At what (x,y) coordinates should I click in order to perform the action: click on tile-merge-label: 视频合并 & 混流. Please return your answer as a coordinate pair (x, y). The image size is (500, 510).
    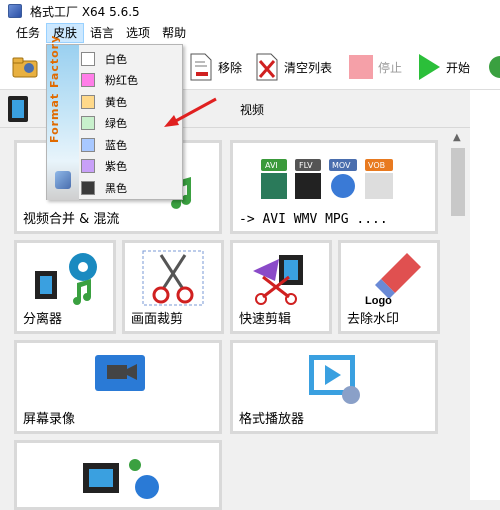
    Looking at the image, I should click on (71, 219).